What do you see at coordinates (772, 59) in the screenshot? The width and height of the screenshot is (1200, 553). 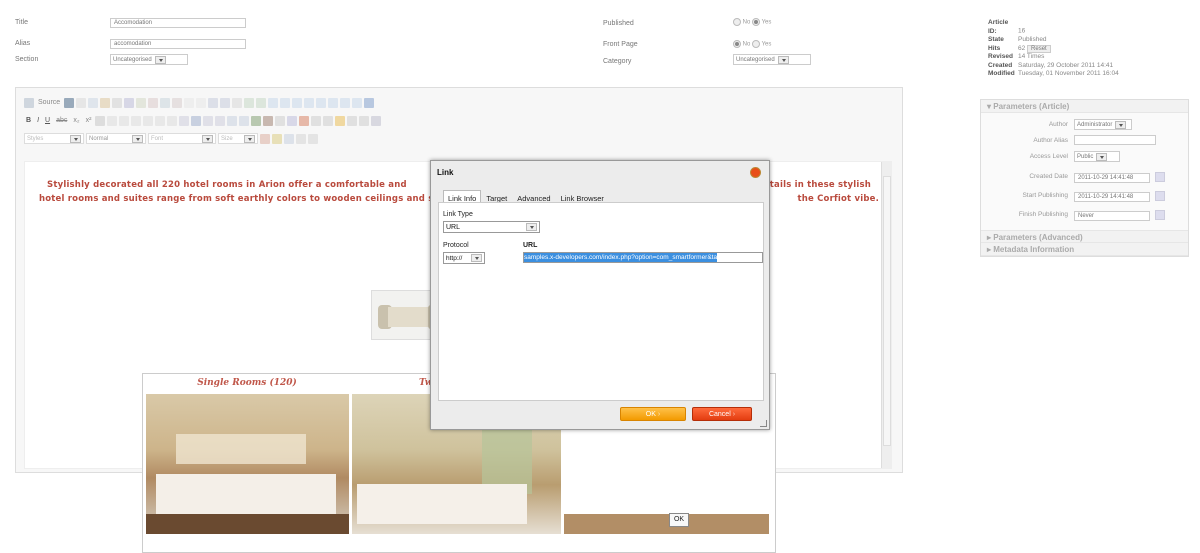 I see `category-select: Uncategorised` at bounding box center [772, 59].